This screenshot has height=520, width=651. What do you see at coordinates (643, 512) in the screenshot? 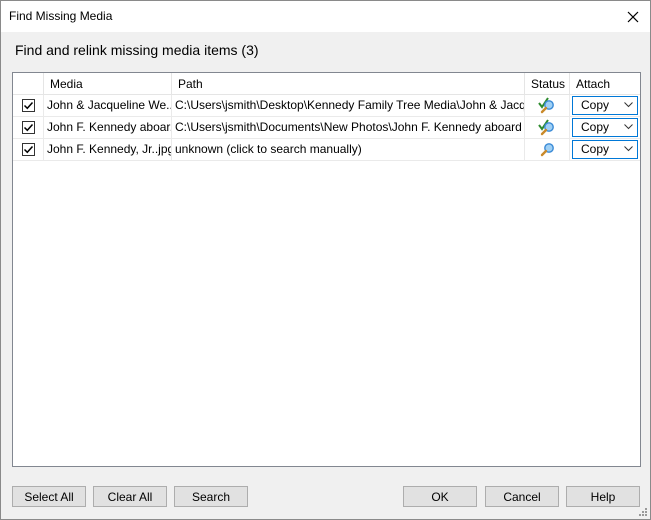
I see `resize-grip-icon` at bounding box center [643, 512].